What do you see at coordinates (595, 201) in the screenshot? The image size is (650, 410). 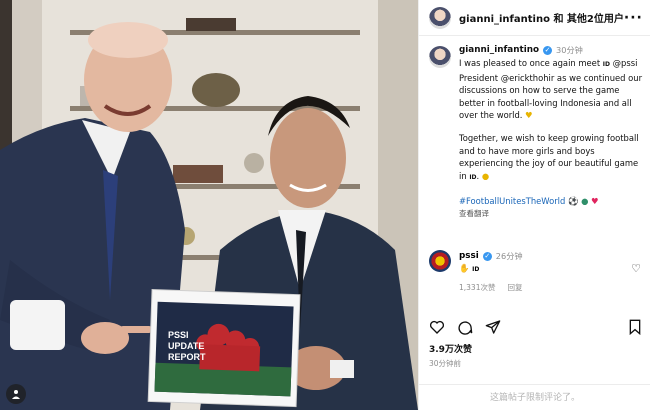 I see `heart-red-icon: ♥` at bounding box center [595, 201].